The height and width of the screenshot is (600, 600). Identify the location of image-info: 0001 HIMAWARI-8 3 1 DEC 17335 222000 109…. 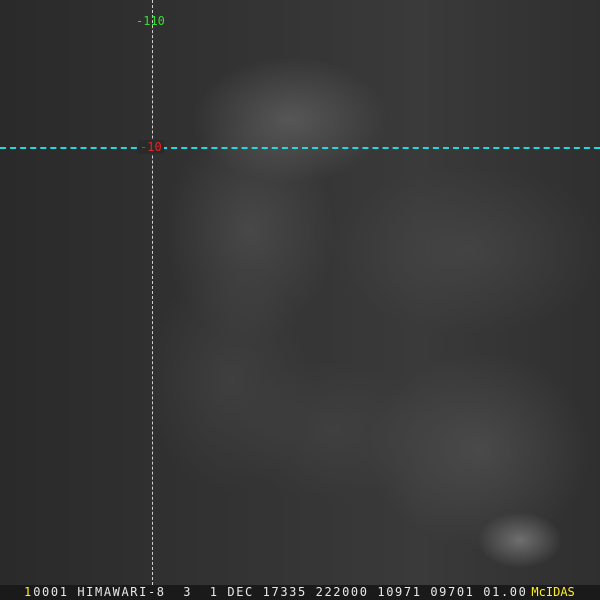
(280, 592).